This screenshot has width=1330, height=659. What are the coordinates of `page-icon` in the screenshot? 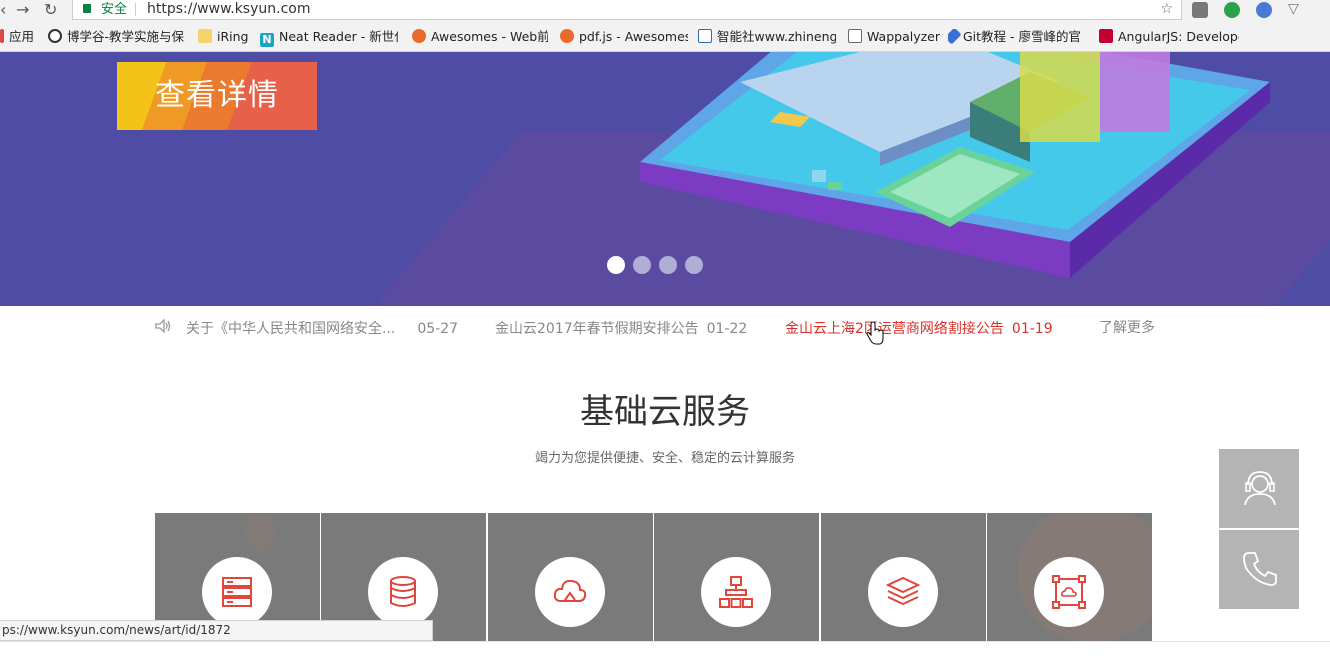 It's located at (855, 36).